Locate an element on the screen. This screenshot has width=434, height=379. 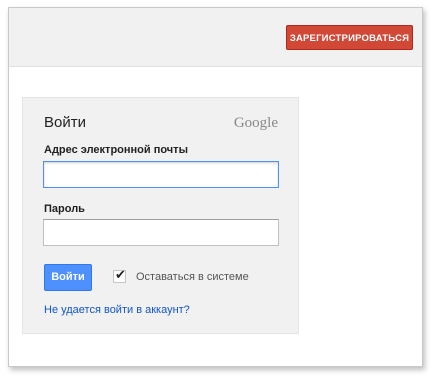
login-title: Войти is located at coordinates (65, 122).